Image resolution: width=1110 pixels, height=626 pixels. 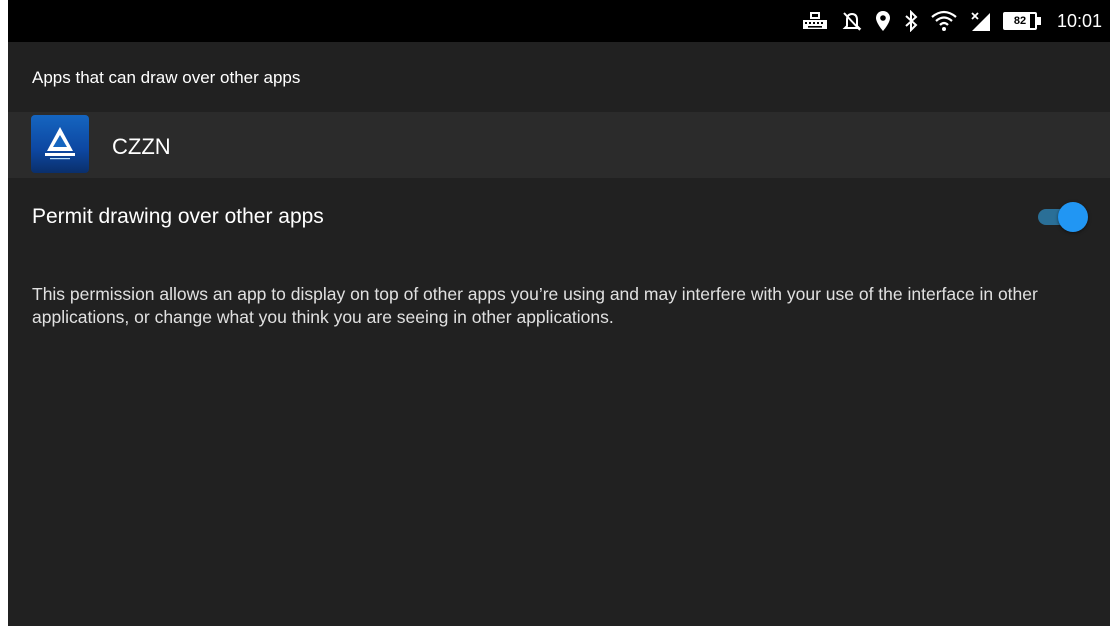 I want to click on status-icons: 82 10:01, so click(x=951, y=21).